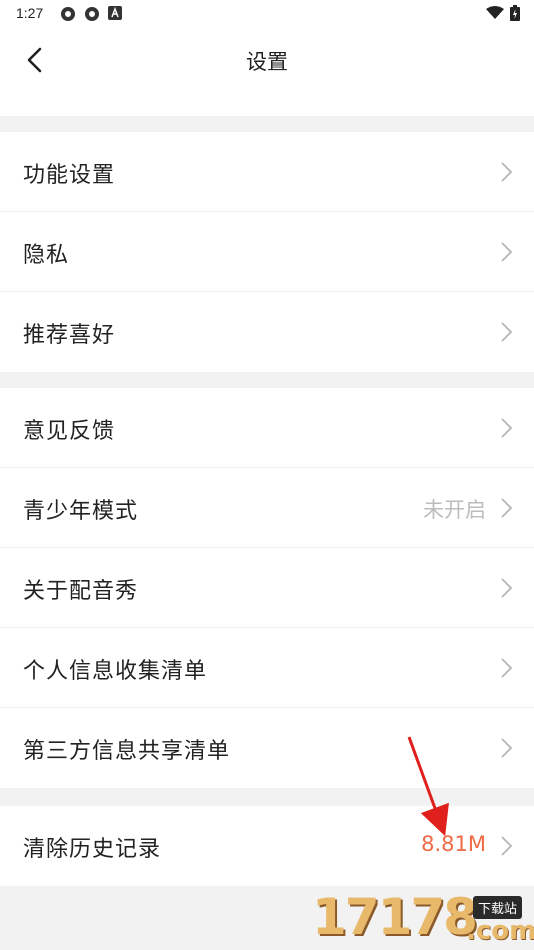 The width and height of the screenshot is (534, 950). Describe the element at coordinates (500, 931) in the screenshot. I see `watermark-domain: .com` at that location.